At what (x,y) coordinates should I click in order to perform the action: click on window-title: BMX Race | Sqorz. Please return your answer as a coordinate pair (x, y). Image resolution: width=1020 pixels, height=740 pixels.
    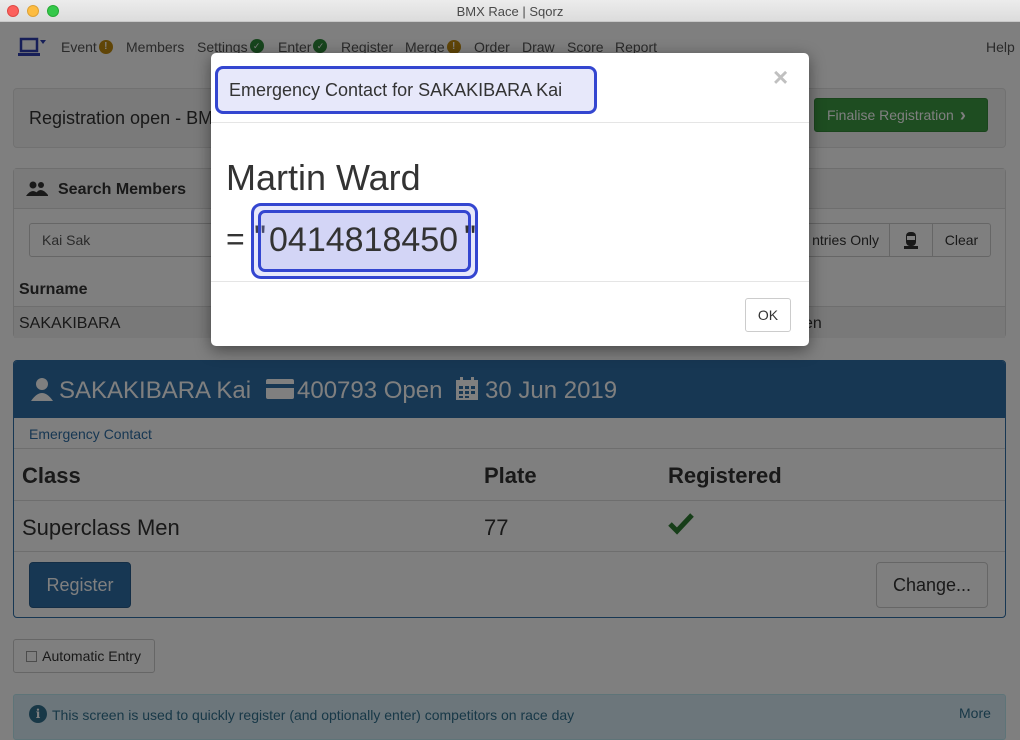
    Looking at the image, I should click on (510, 11).